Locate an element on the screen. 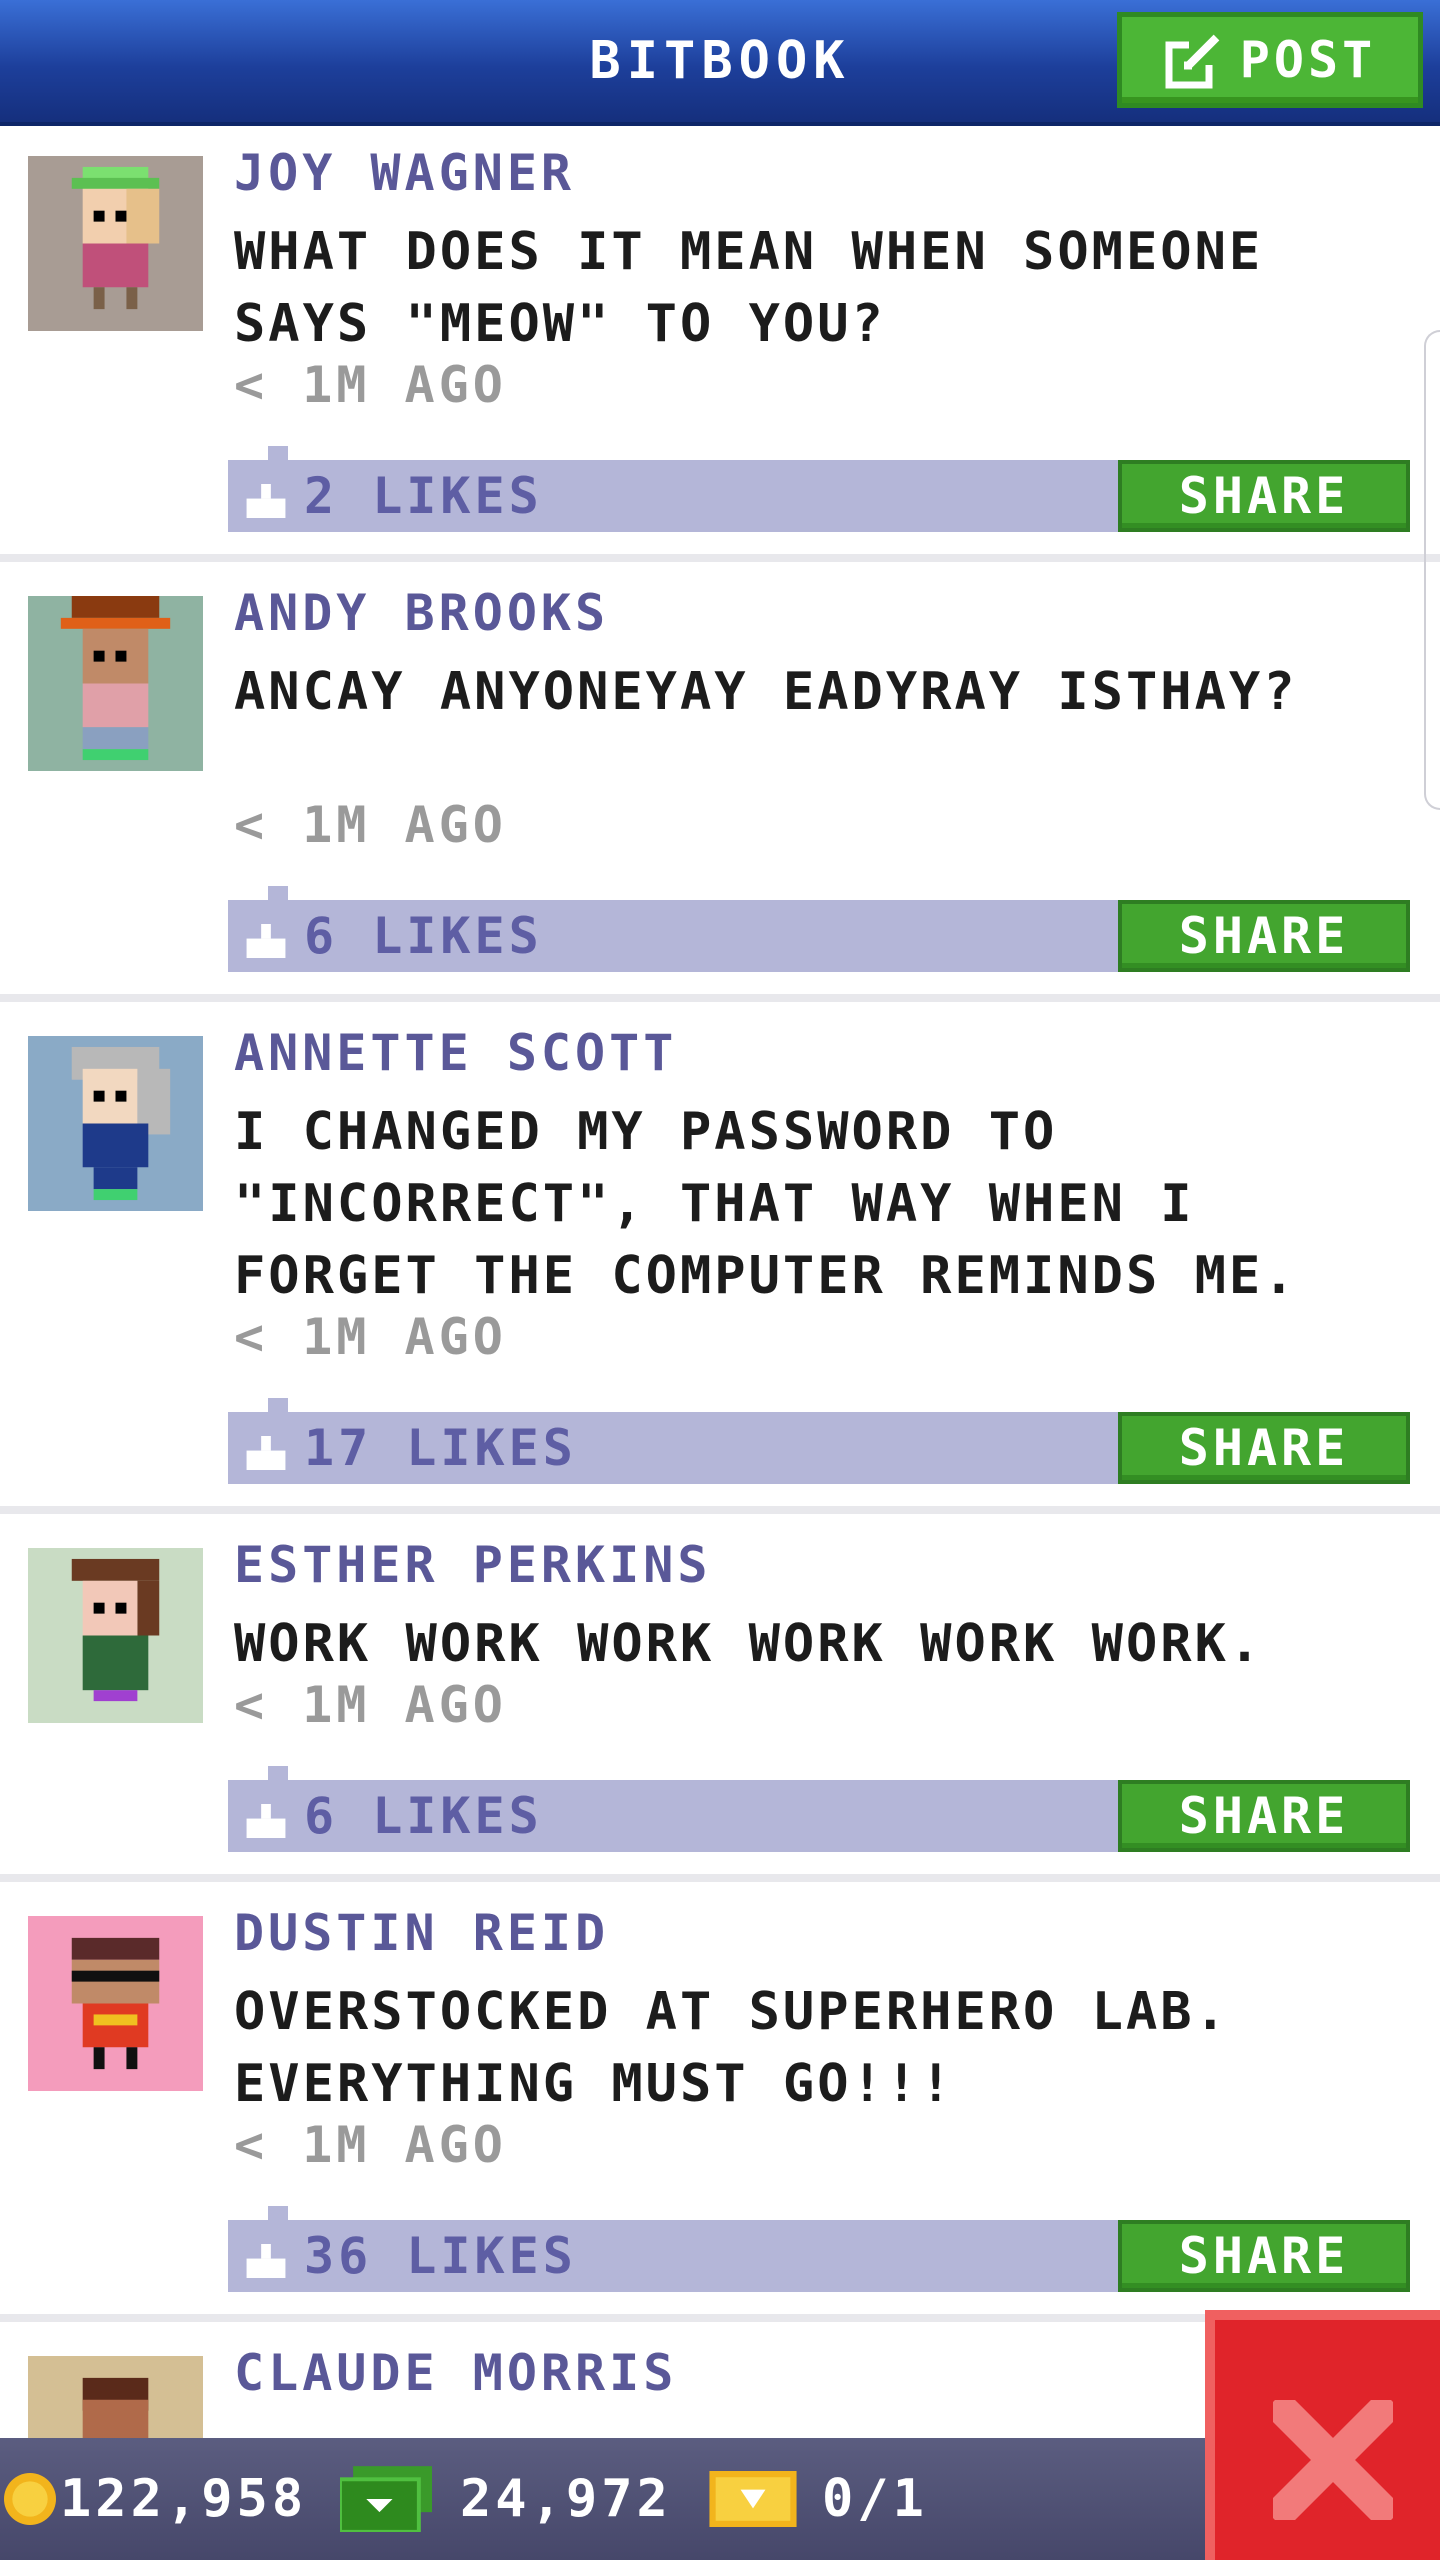 This screenshot has height=2560, width=1440. cash-value: 24,972 is located at coordinates (566, 2499).